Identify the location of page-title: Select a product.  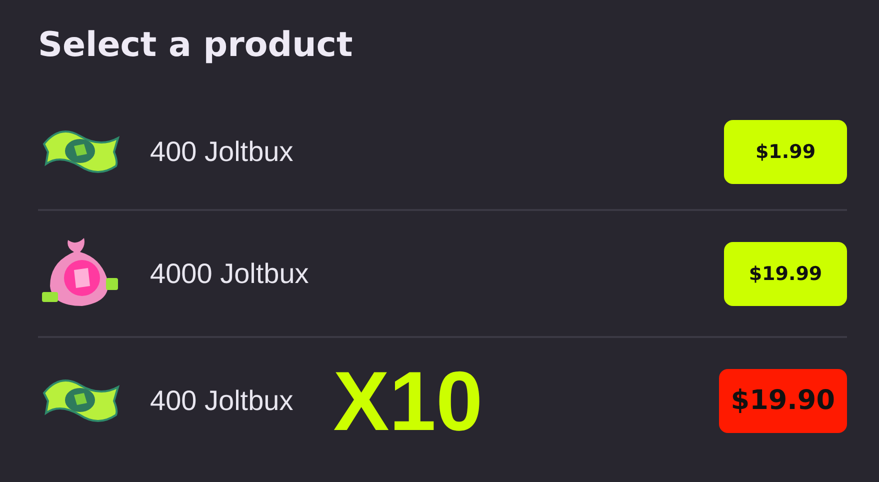
(196, 45).